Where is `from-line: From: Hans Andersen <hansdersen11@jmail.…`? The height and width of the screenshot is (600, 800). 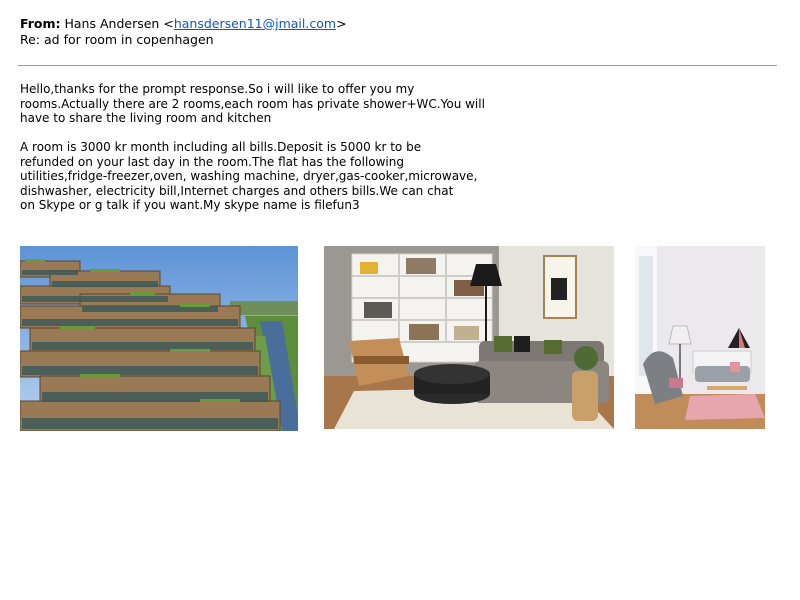 from-line: From: Hans Andersen <hansdersen11@jmail.… is located at coordinates (183, 24).